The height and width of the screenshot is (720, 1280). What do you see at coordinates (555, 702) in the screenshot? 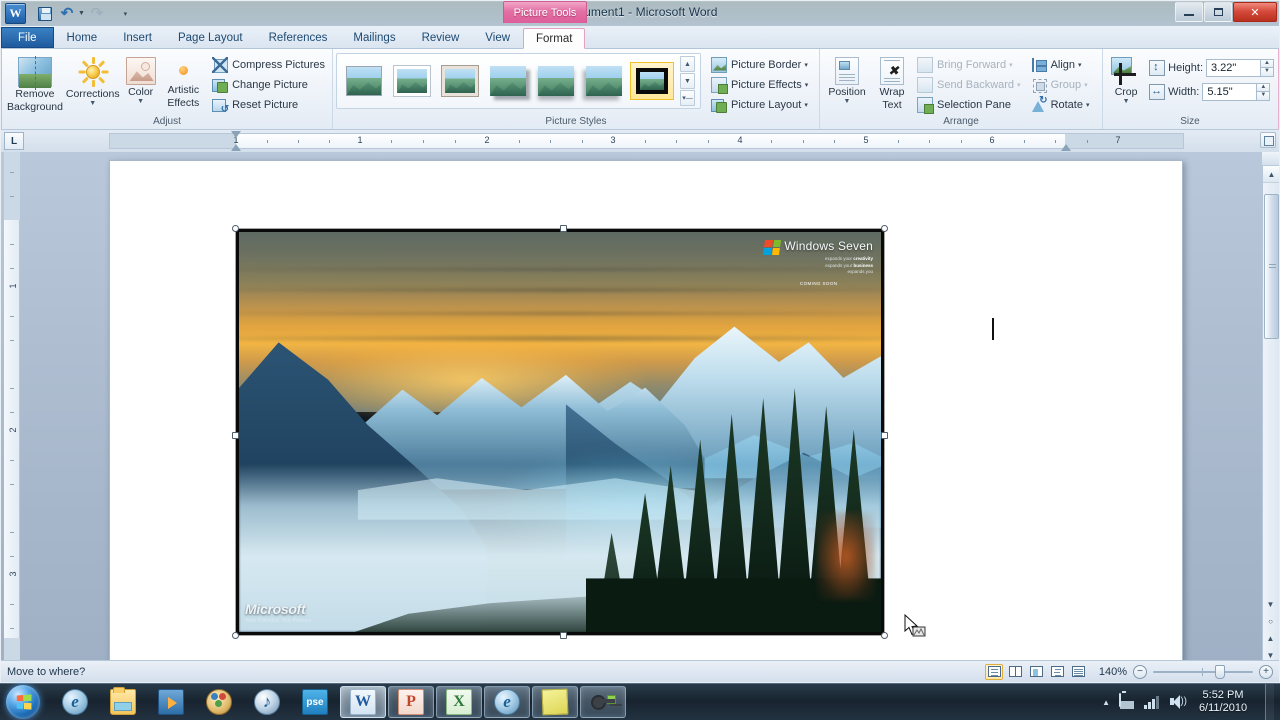
I see `taskbar-item-sticky-notes` at bounding box center [555, 702].